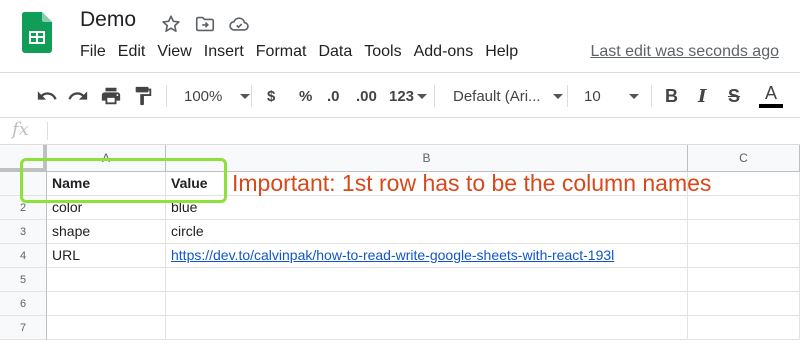 The width and height of the screenshot is (800, 352). I want to click on currency-icon: $, so click(271, 96).